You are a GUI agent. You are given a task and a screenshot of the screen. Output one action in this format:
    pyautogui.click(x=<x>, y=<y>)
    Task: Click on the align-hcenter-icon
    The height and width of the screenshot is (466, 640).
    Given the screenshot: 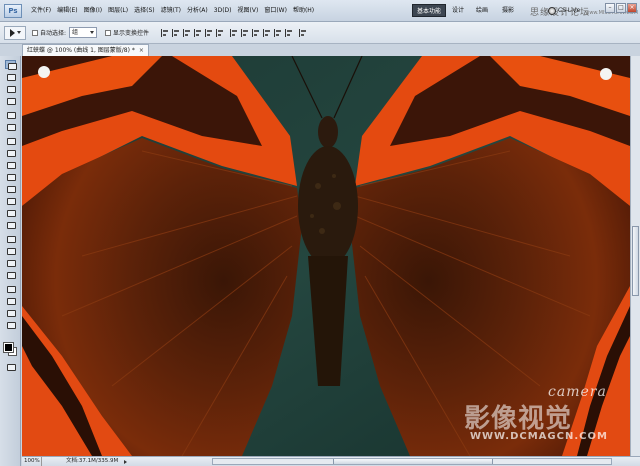 What is the action you would take?
    pyautogui.click(x=209, y=32)
    